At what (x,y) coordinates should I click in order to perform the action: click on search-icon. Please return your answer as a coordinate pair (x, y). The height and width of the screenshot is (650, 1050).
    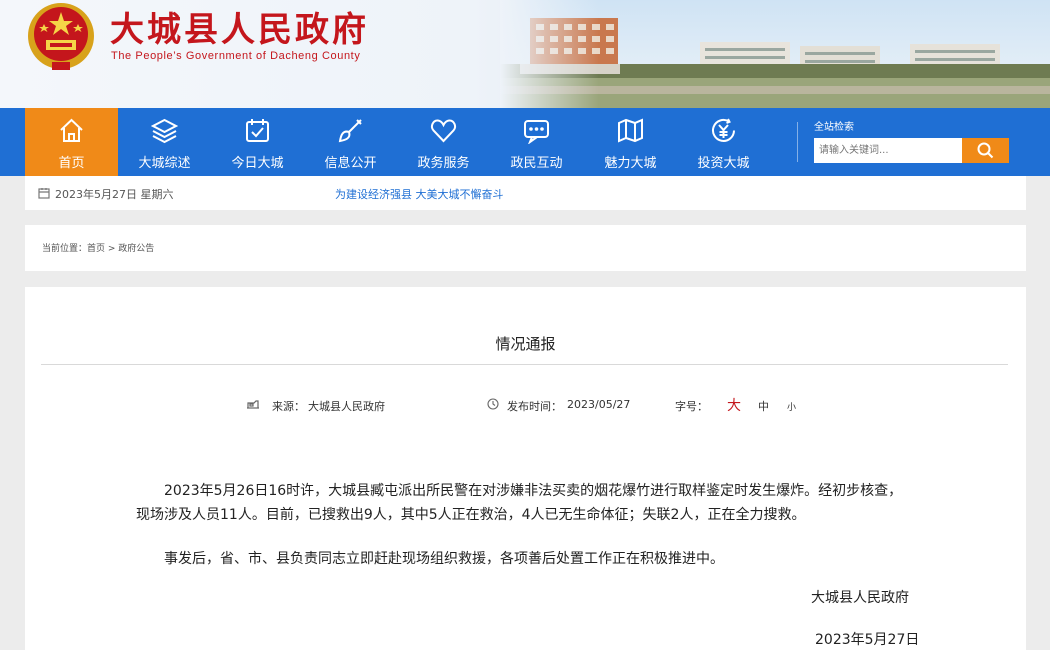
    Looking at the image, I should click on (985, 150).